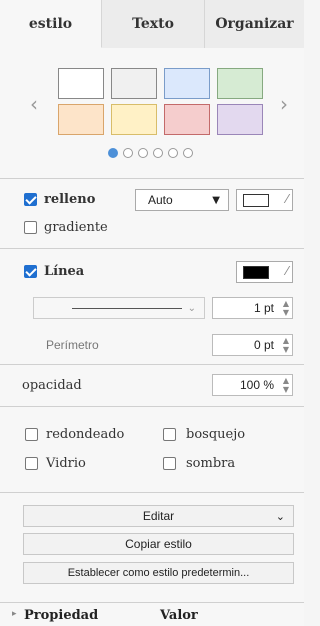  I want to click on line-style-preview, so click(127, 308).